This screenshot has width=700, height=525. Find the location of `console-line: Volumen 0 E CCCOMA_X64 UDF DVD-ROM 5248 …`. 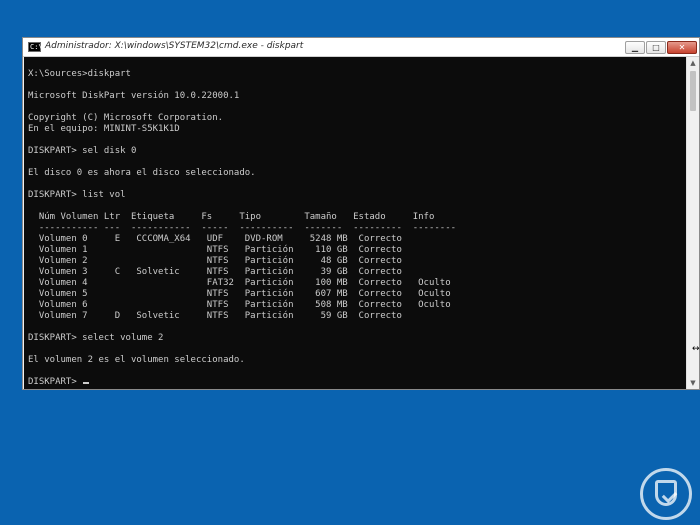

console-line: Volumen 0 E CCCOMA_X64 UDF DVD-ROM 5248 … is located at coordinates (215, 239).